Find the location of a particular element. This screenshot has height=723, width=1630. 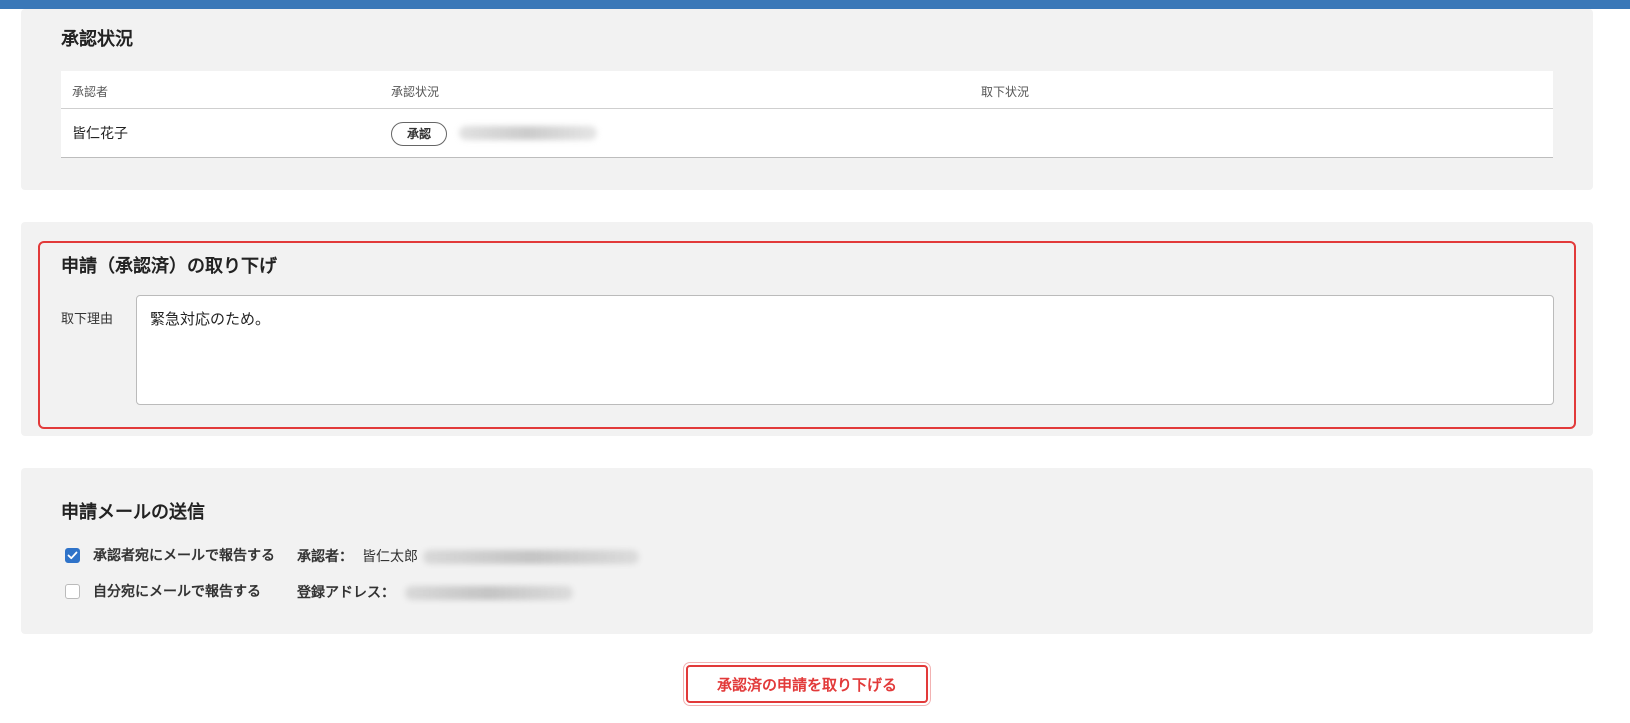

notify-self-label: 自分宛にメールで報告する is located at coordinates (177, 592).